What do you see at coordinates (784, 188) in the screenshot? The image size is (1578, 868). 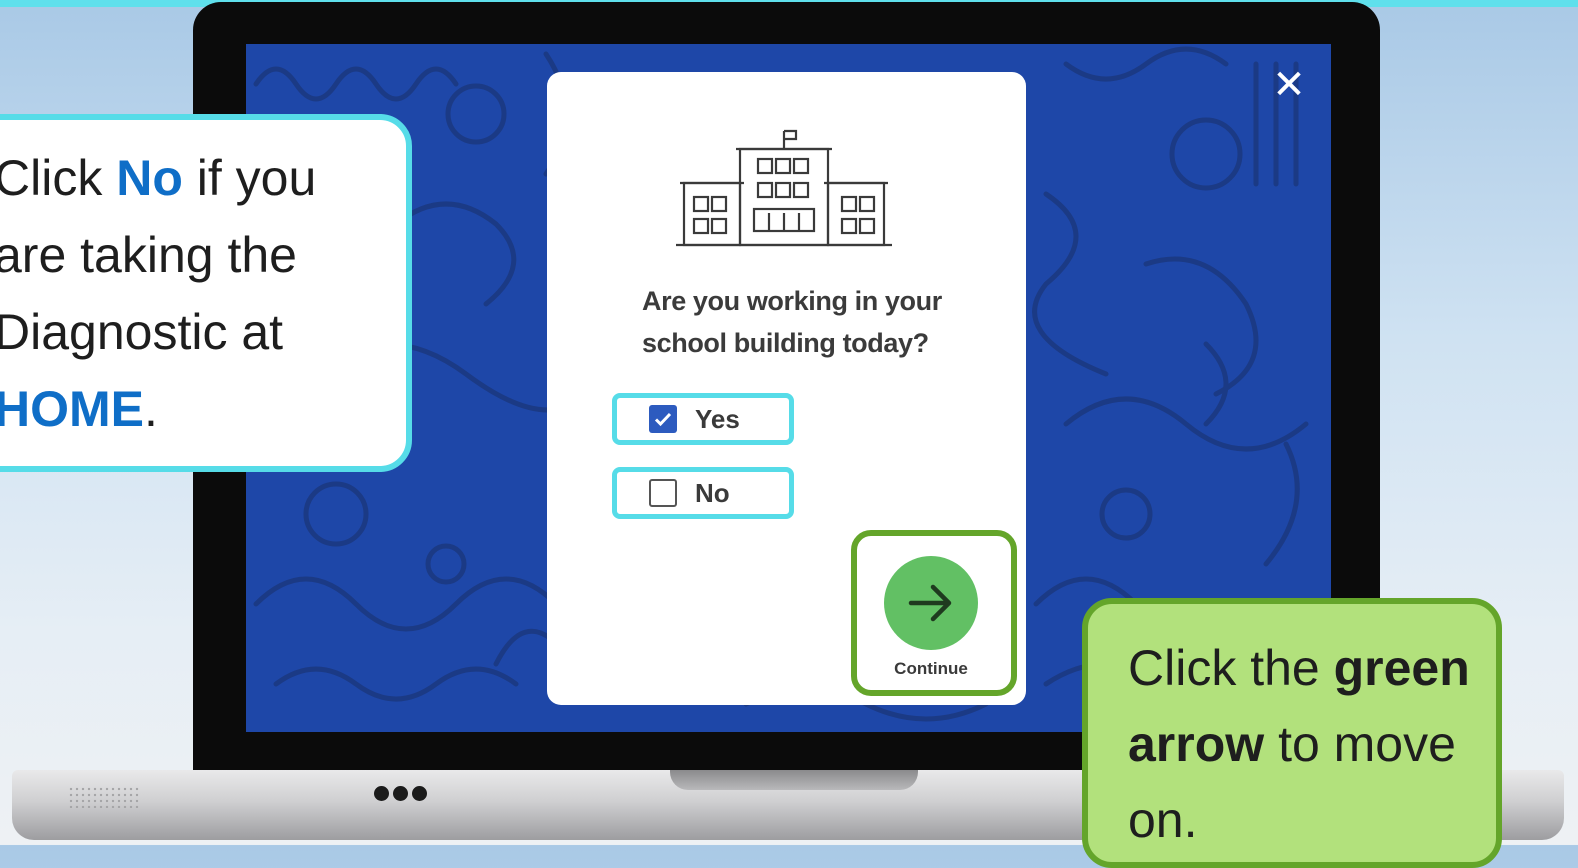 I see `school-building-icon` at bounding box center [784, 188].